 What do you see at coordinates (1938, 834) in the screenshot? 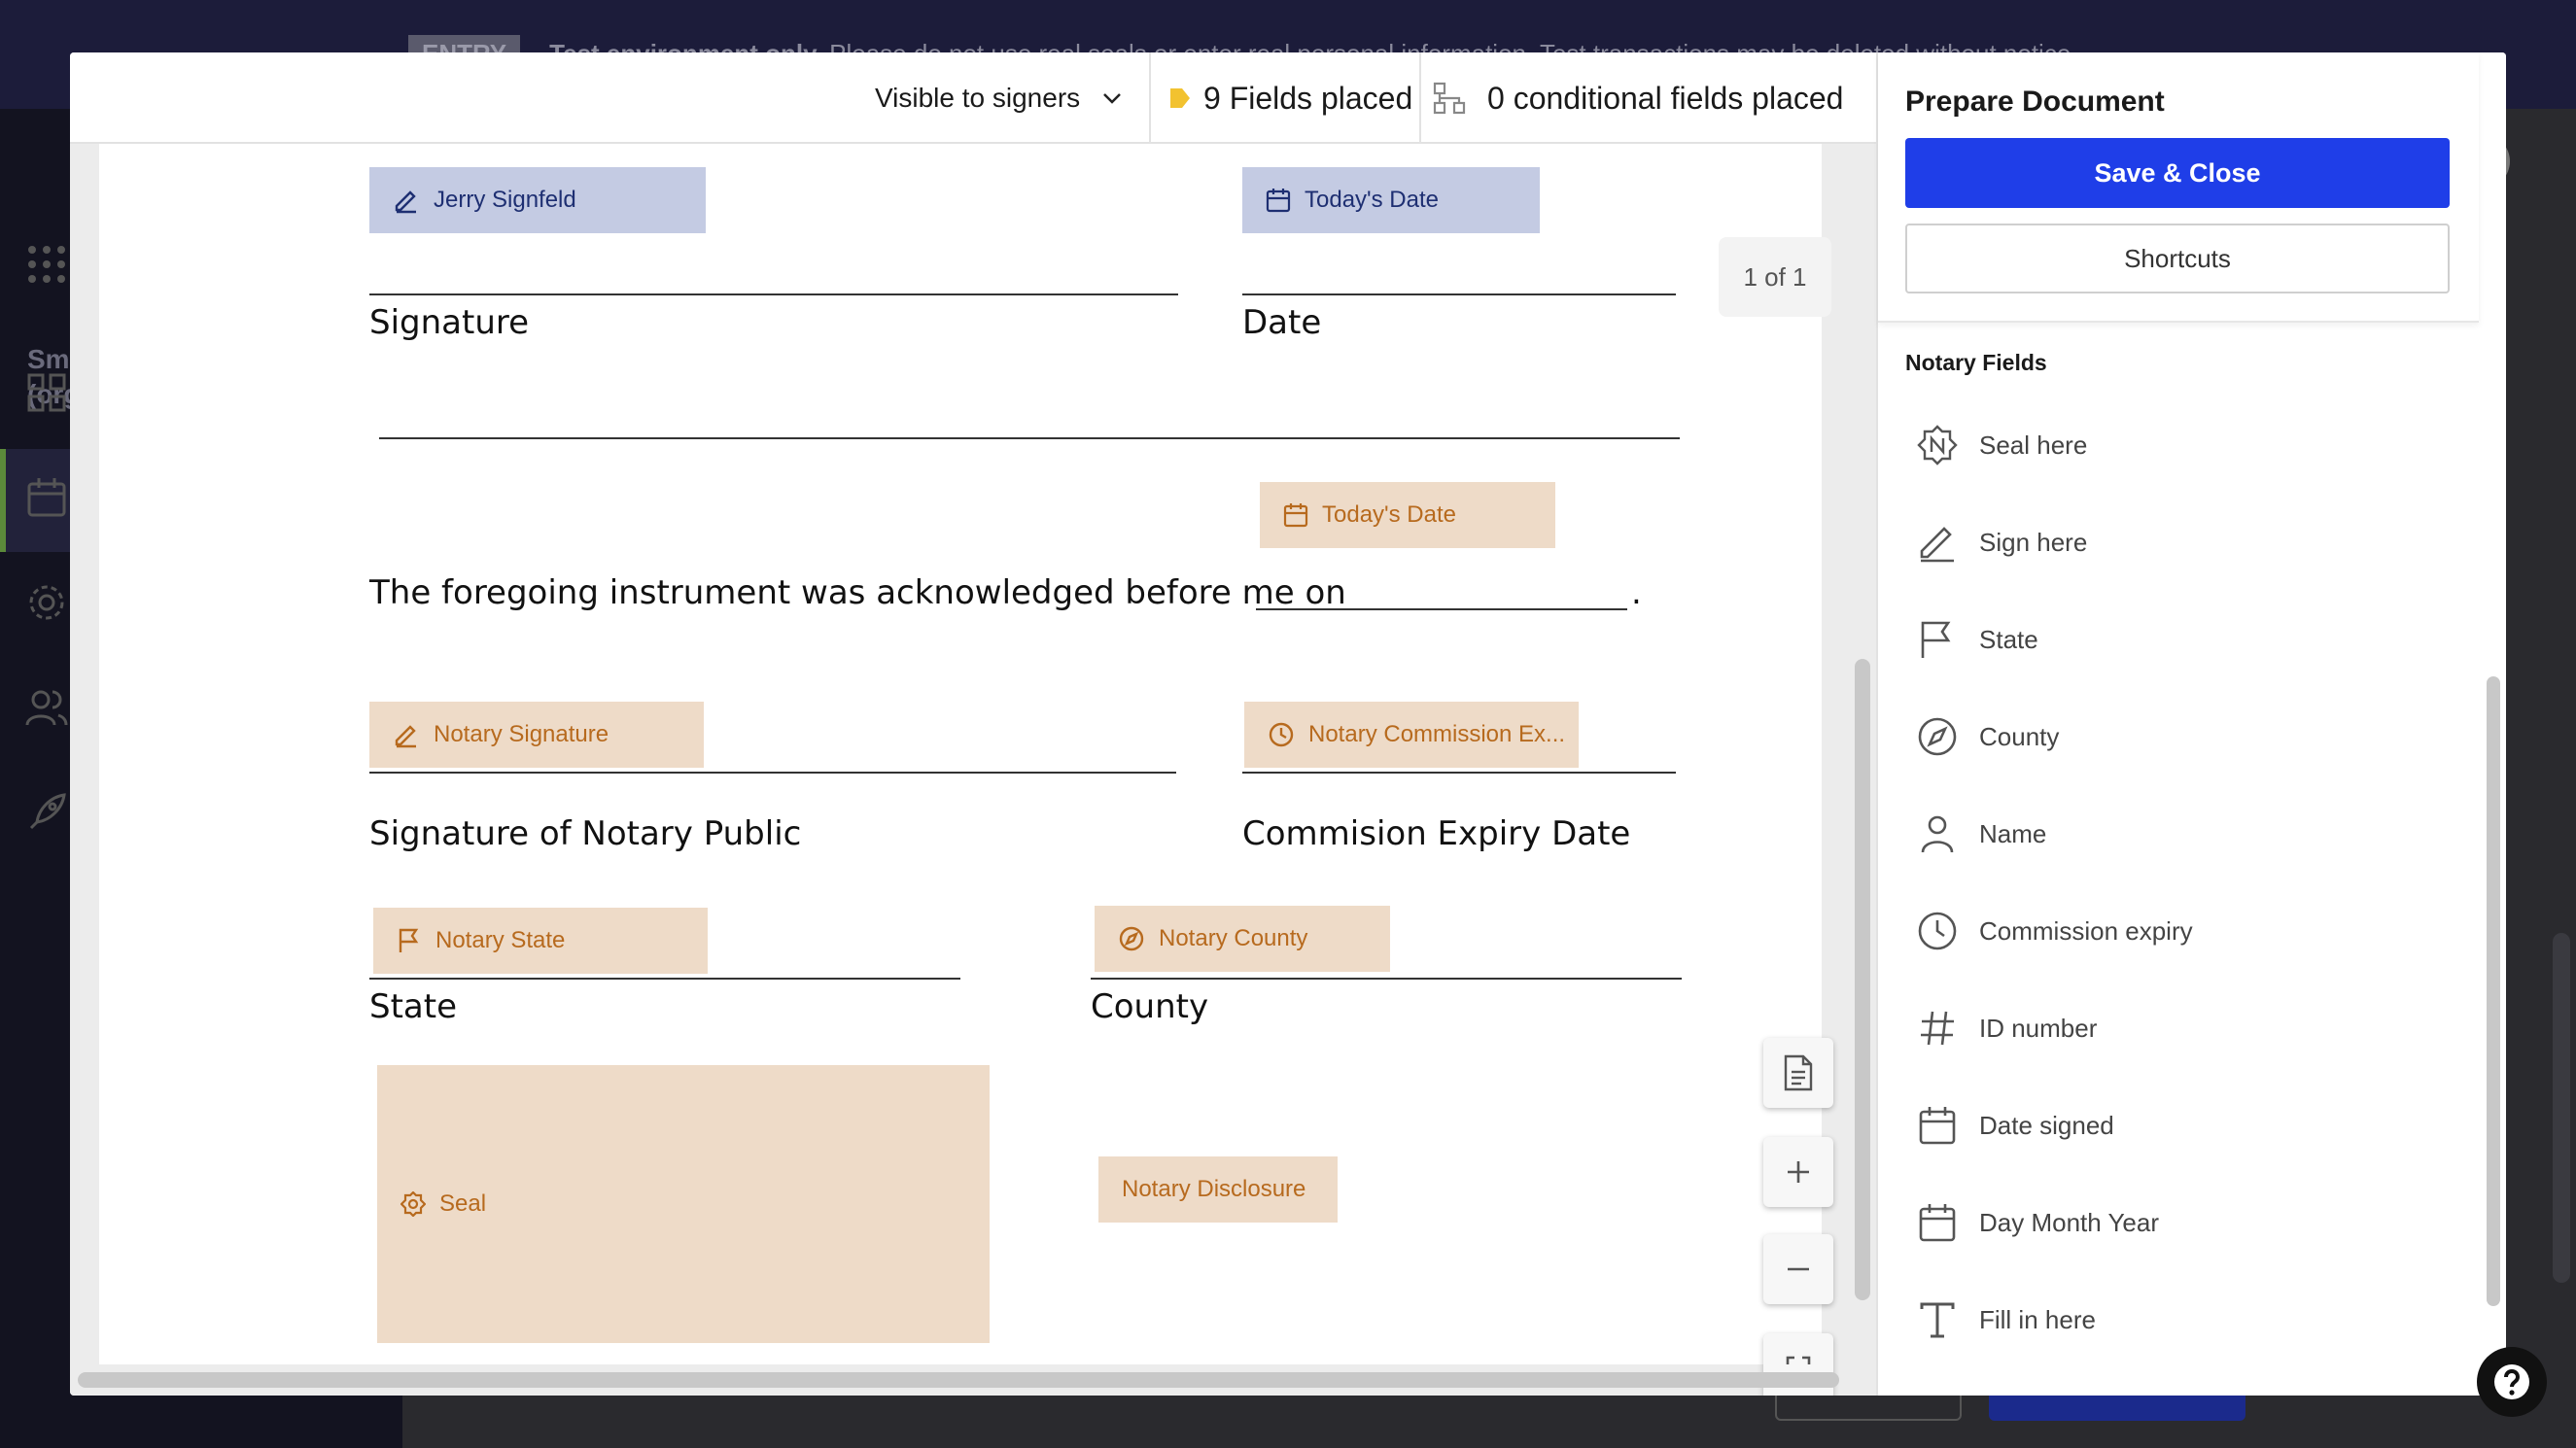
I see `person-icon` at bounding box center [1938, 834].